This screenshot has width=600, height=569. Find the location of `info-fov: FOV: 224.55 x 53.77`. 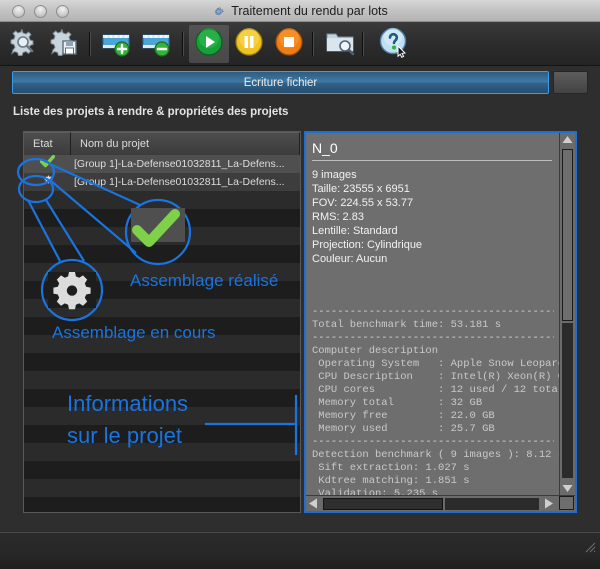

info-fov: FOV: 224.55 x 53.77 is located at coordinates (363, 203).